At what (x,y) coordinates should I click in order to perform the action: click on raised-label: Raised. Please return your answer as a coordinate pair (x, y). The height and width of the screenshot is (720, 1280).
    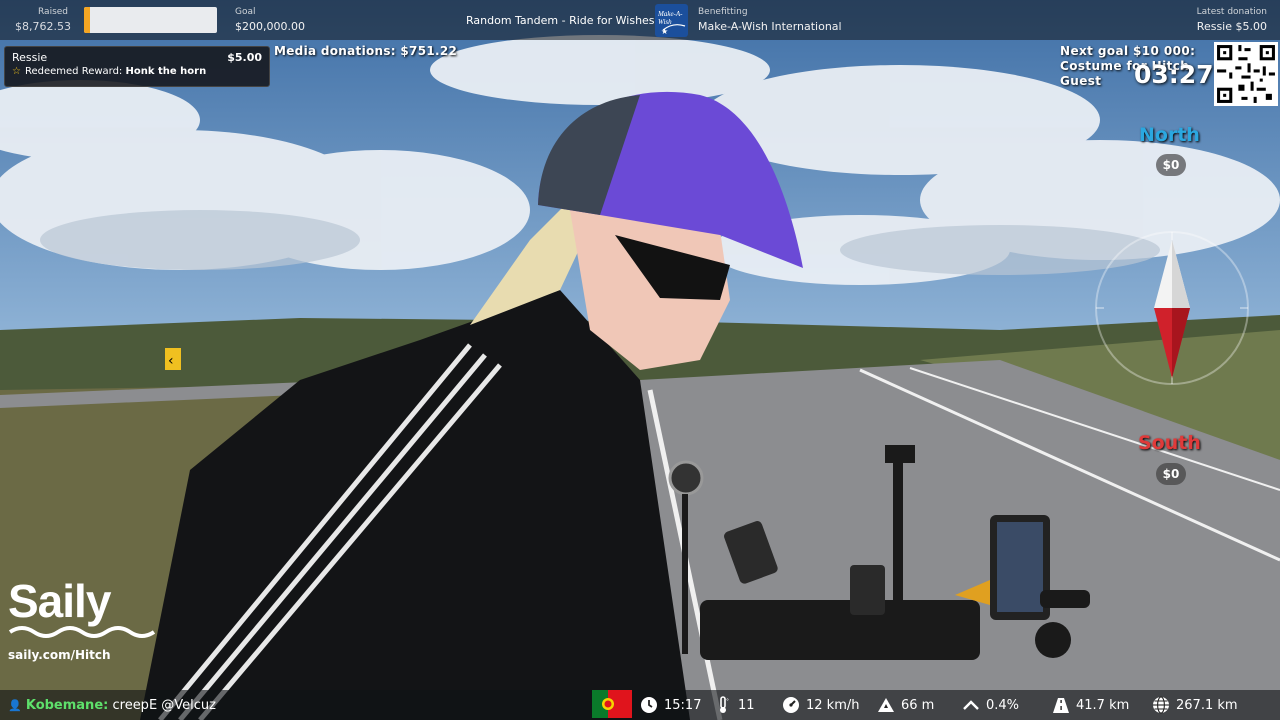
    Looking at the image, I should click on (53, 12).